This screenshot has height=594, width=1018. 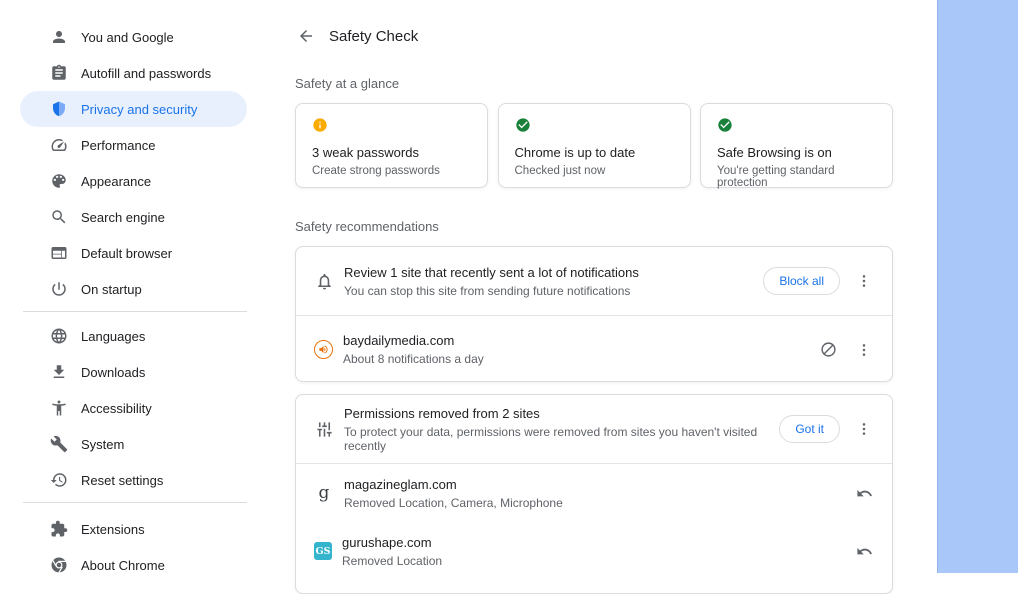 I want to click on sidebar-item-label: Performance, so click(x=118, y=145).